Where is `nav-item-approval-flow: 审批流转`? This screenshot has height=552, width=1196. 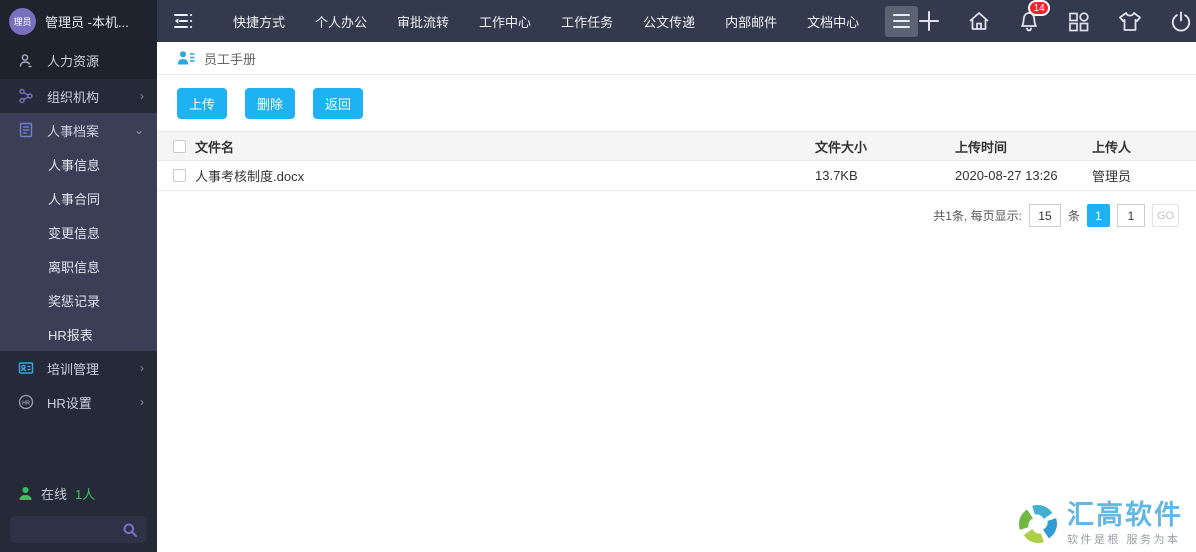
nav-item-approval-flow: 审批流转 is located at coordinates (423, 21).